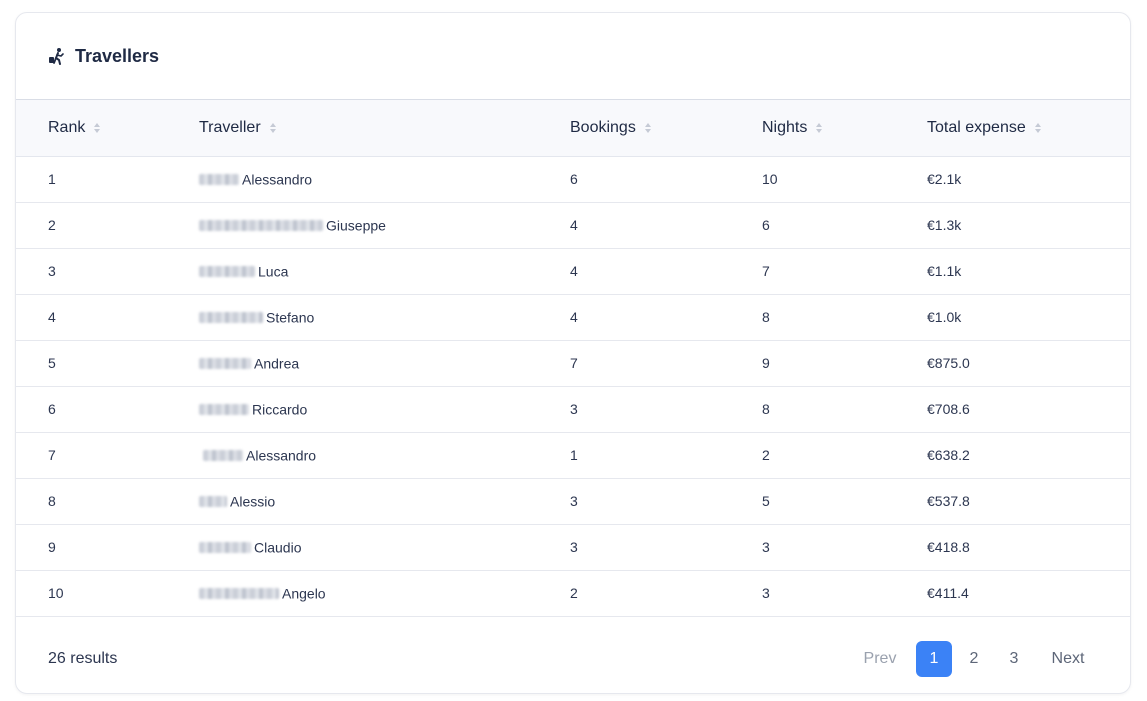 The height and width of the screenshot is (701, 1147). What do you see at coordinates (384, 128) in the screenshot?
I see `column-header-traveller: Traveller` at bounding box center [384, 128].